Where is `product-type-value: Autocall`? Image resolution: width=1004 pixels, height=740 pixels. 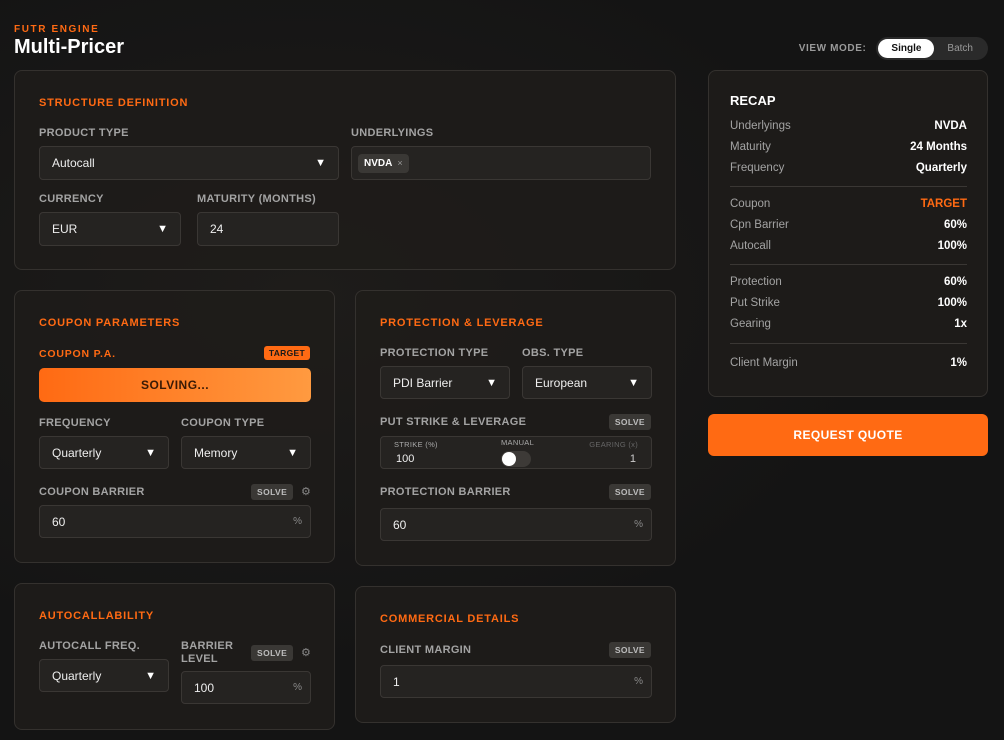 product-type-value: Autocall is located at coordinates (73, 163).